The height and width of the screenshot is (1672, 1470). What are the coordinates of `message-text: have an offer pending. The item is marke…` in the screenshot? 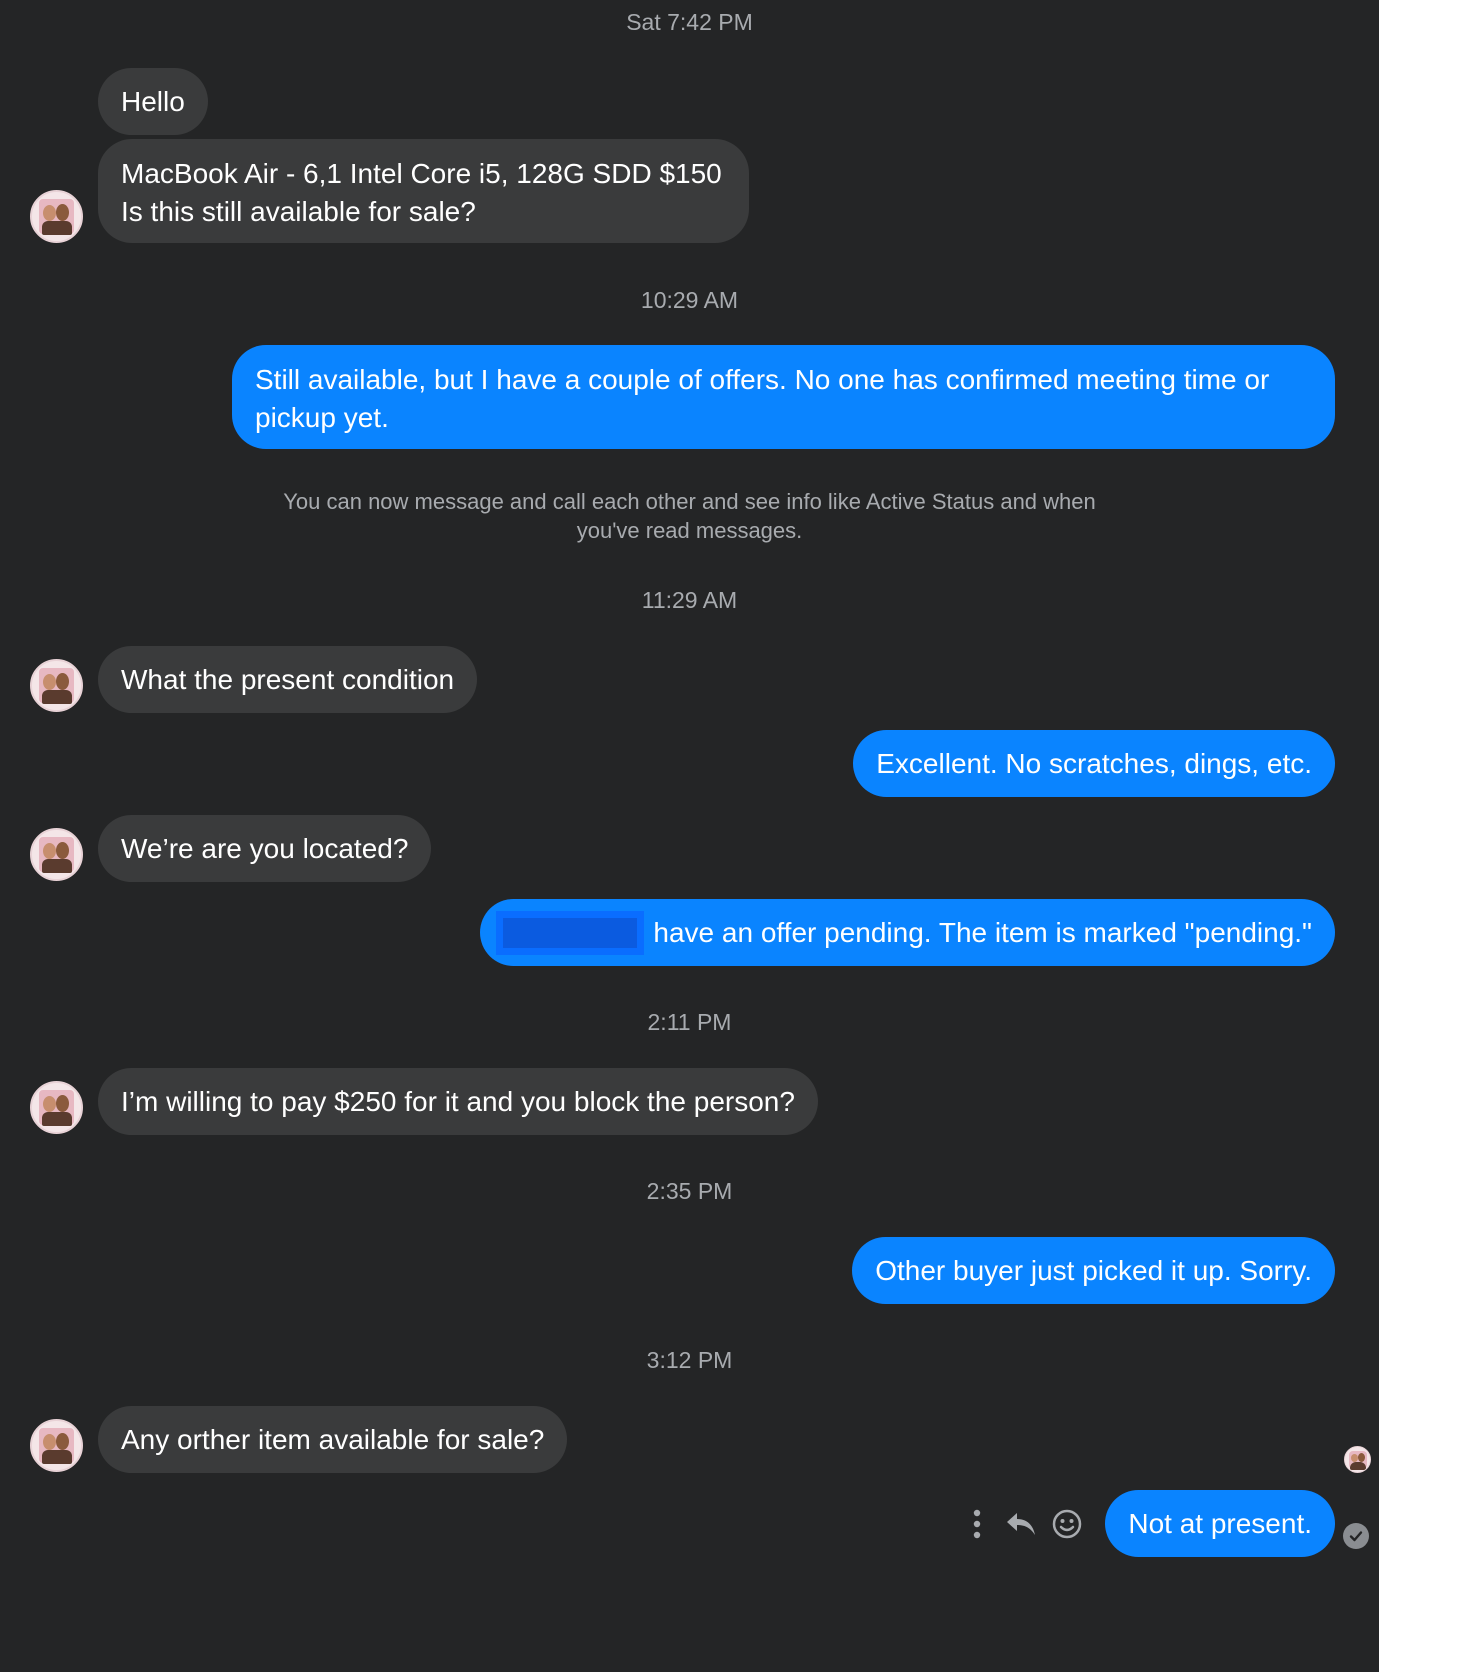 It's located at (982, 932).